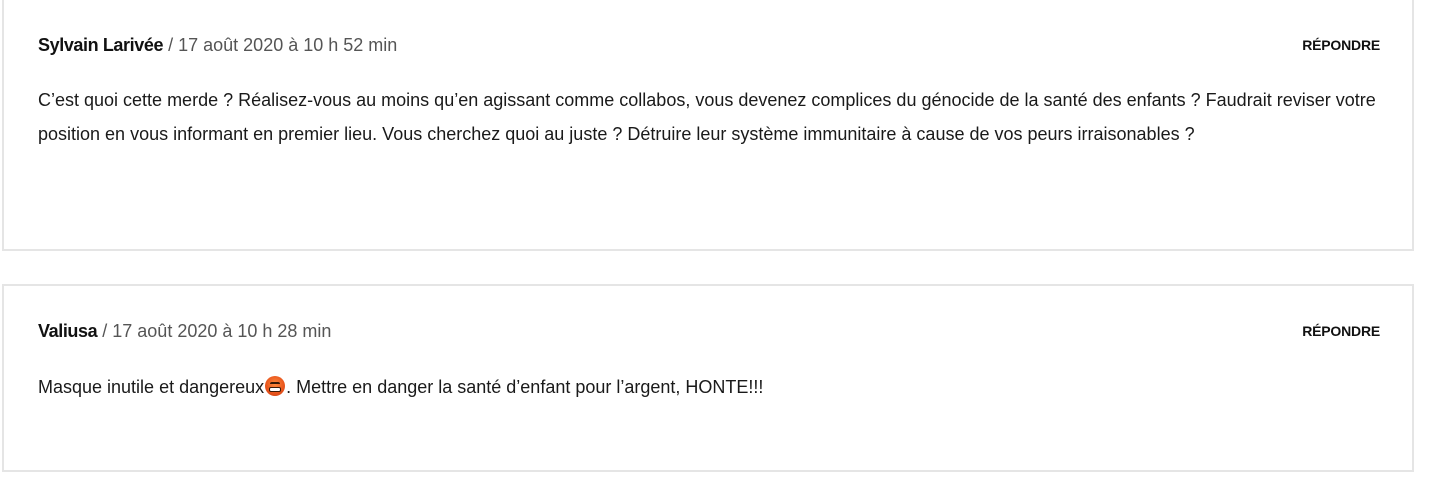 Image resolution: width=1432 pixels, height=480 pixels. What do you see at coordinates (151, 387) in the screenshot?
I see `comment-text-part: Masque inutile et dangereux` at bounding box center [151, 387].